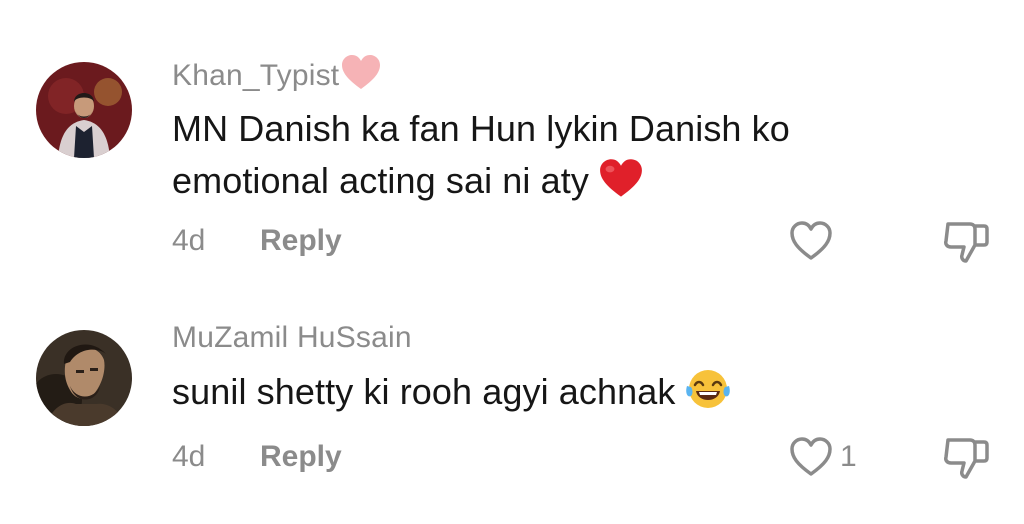 The image size is (1024, 524). I want to click on username: MuZamil HuSsain, so click(292, 338).